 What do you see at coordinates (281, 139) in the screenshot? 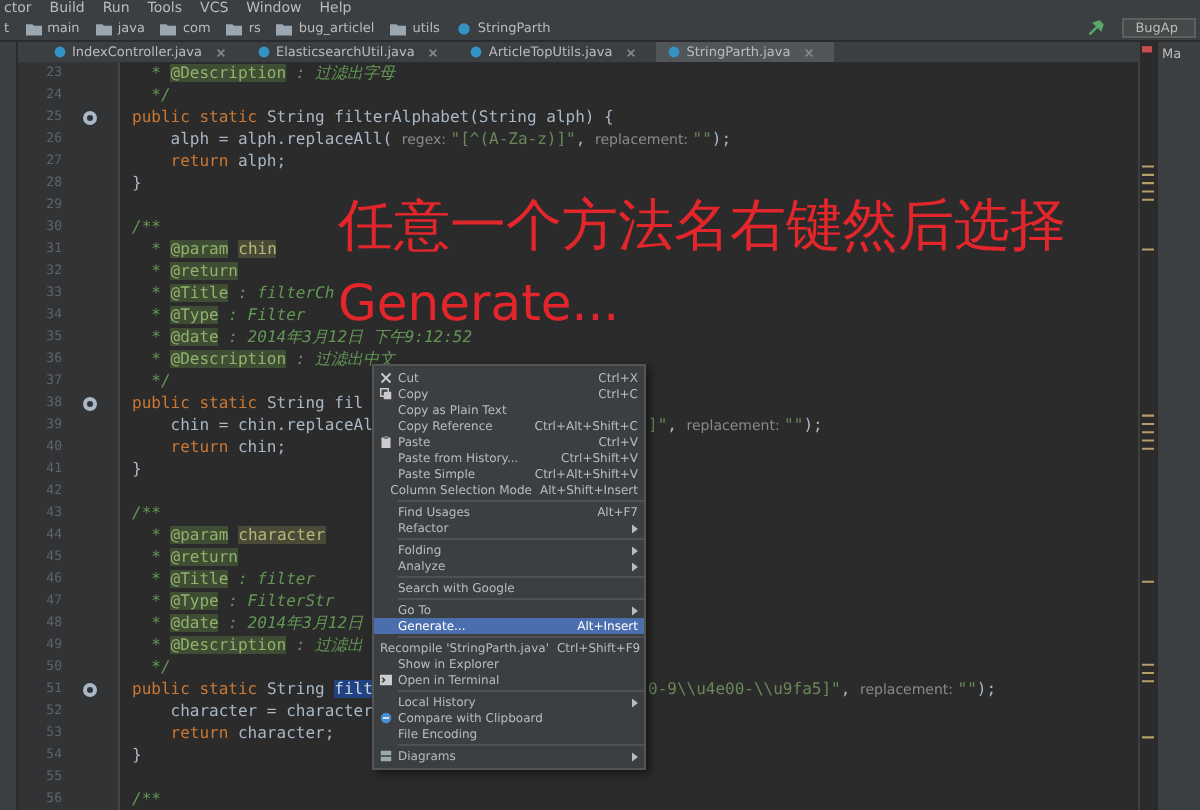
I see `code-text: alph = alph.replaceAll(` at bounding box center [281, 139].